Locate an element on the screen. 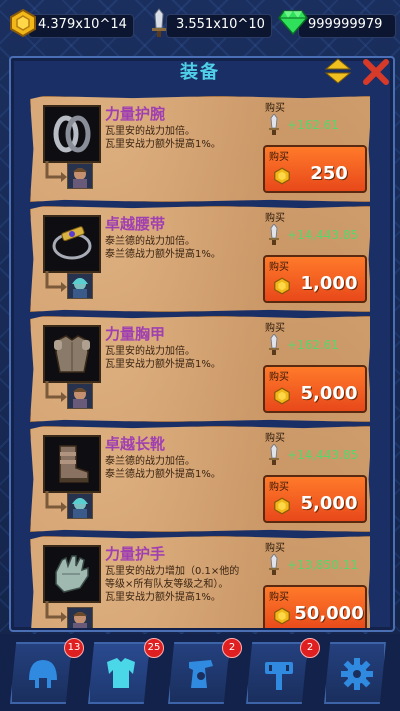 The height and width of the screenshot is (711, 400). gem-amount: 999999979 is located at coordinates (345, 24).